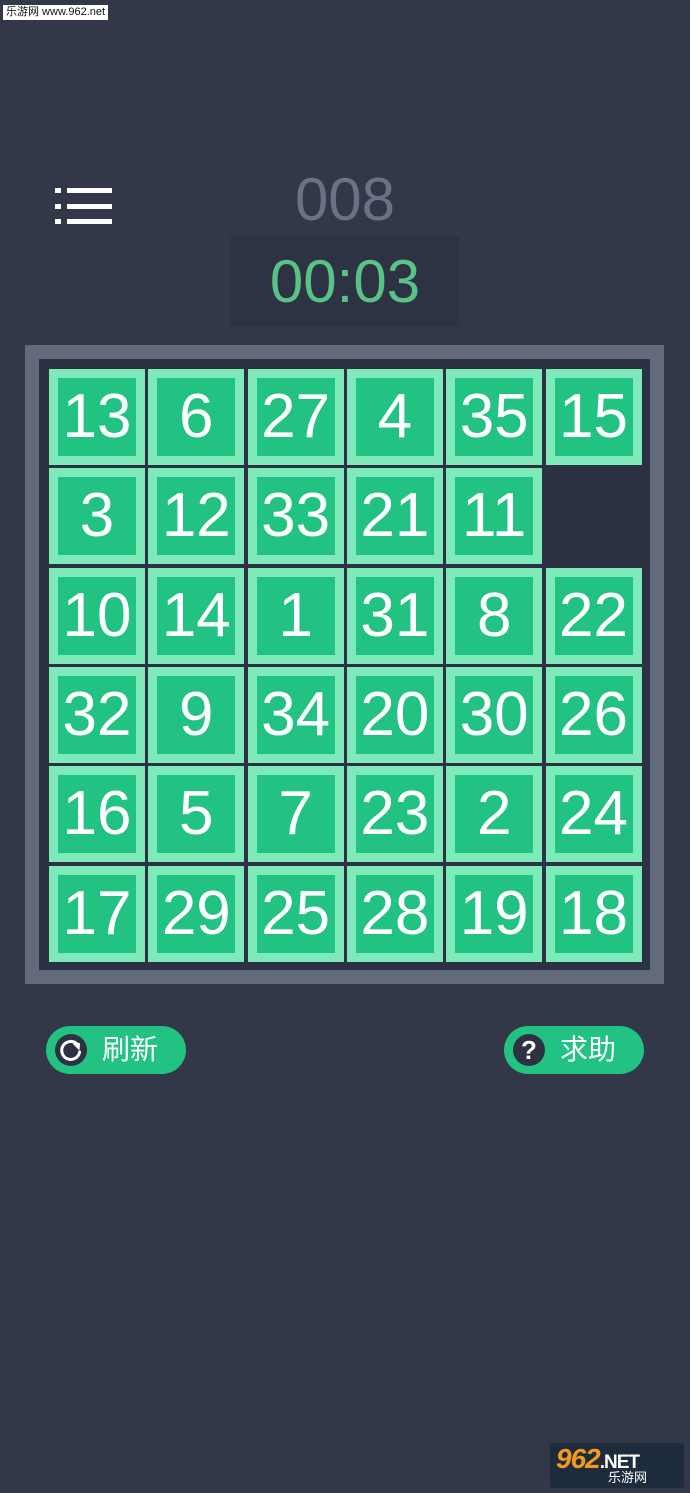 The width and height of the screenshot is (690, 1493). I want to click on puzzle-tile: 33, so click(295, 516).